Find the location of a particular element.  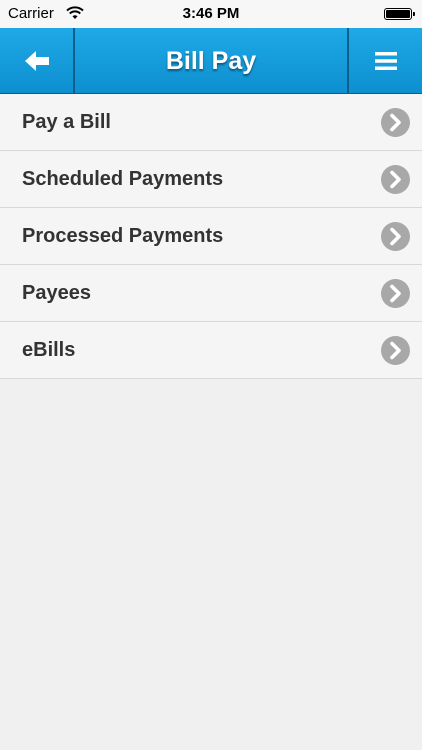

arrow-left-icon is located at coordinates (36, 61).